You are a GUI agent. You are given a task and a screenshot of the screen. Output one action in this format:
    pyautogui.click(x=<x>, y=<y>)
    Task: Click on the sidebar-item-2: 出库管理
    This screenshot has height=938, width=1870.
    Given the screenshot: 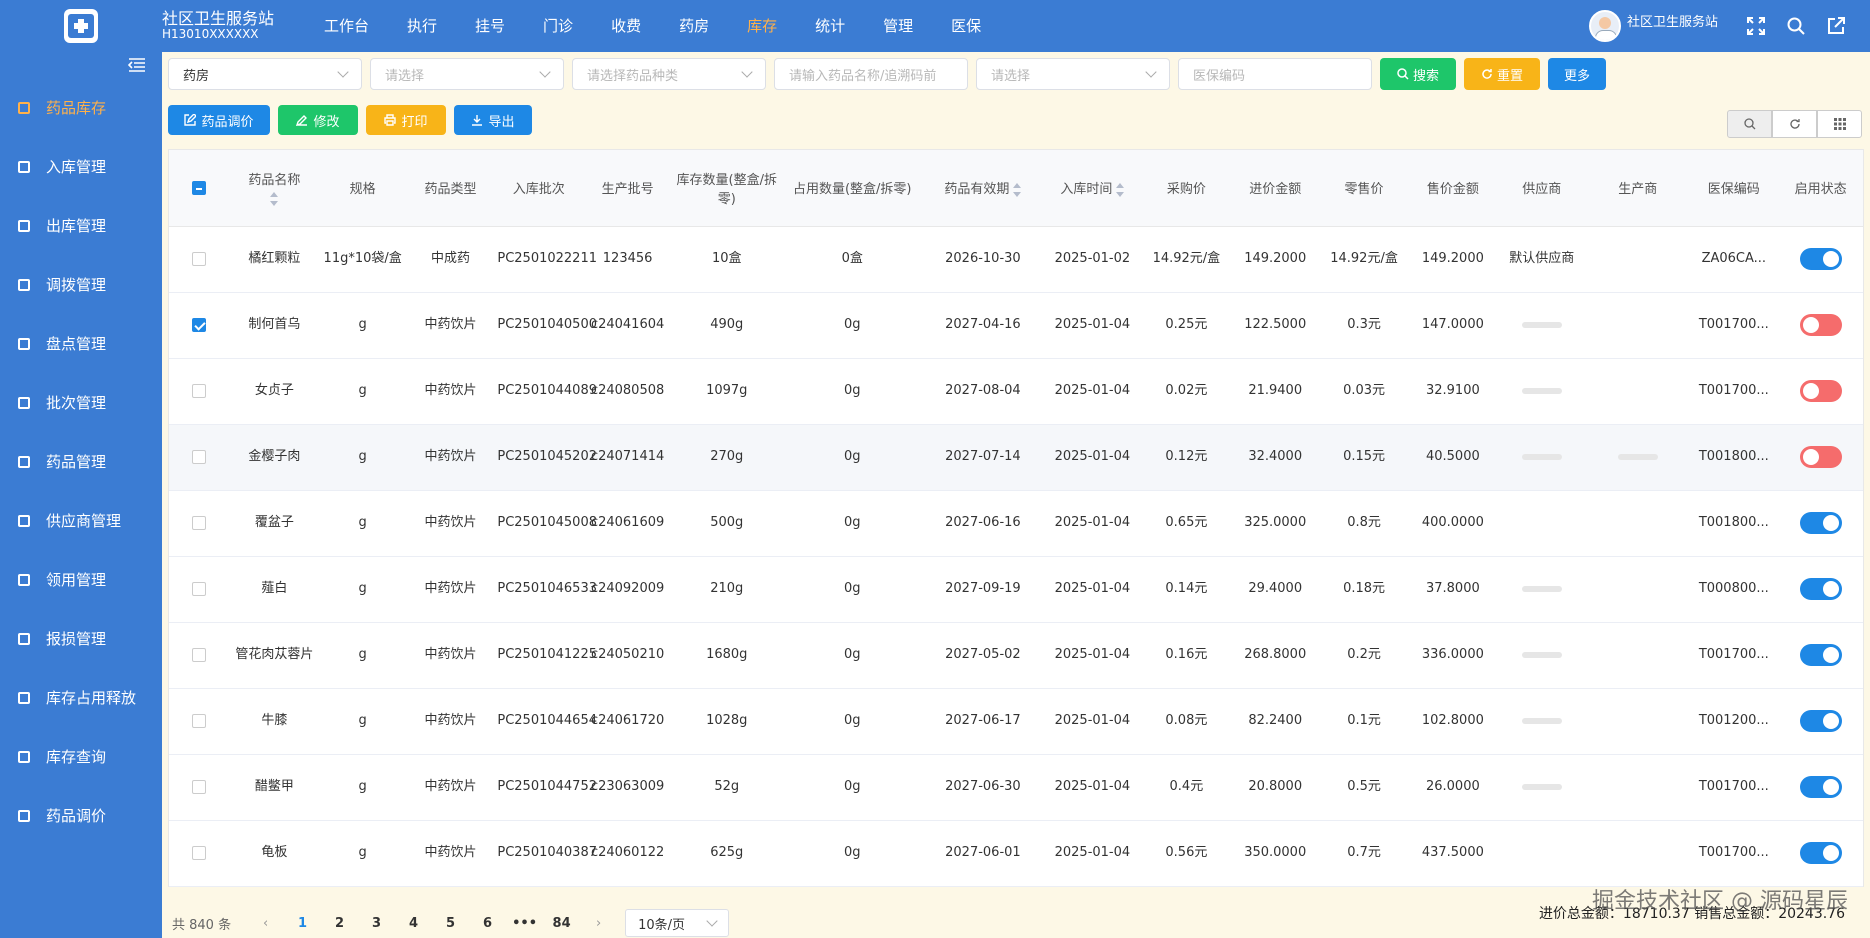 What is the action you would take?
    pyautogui.click(x=81, y=225)
    